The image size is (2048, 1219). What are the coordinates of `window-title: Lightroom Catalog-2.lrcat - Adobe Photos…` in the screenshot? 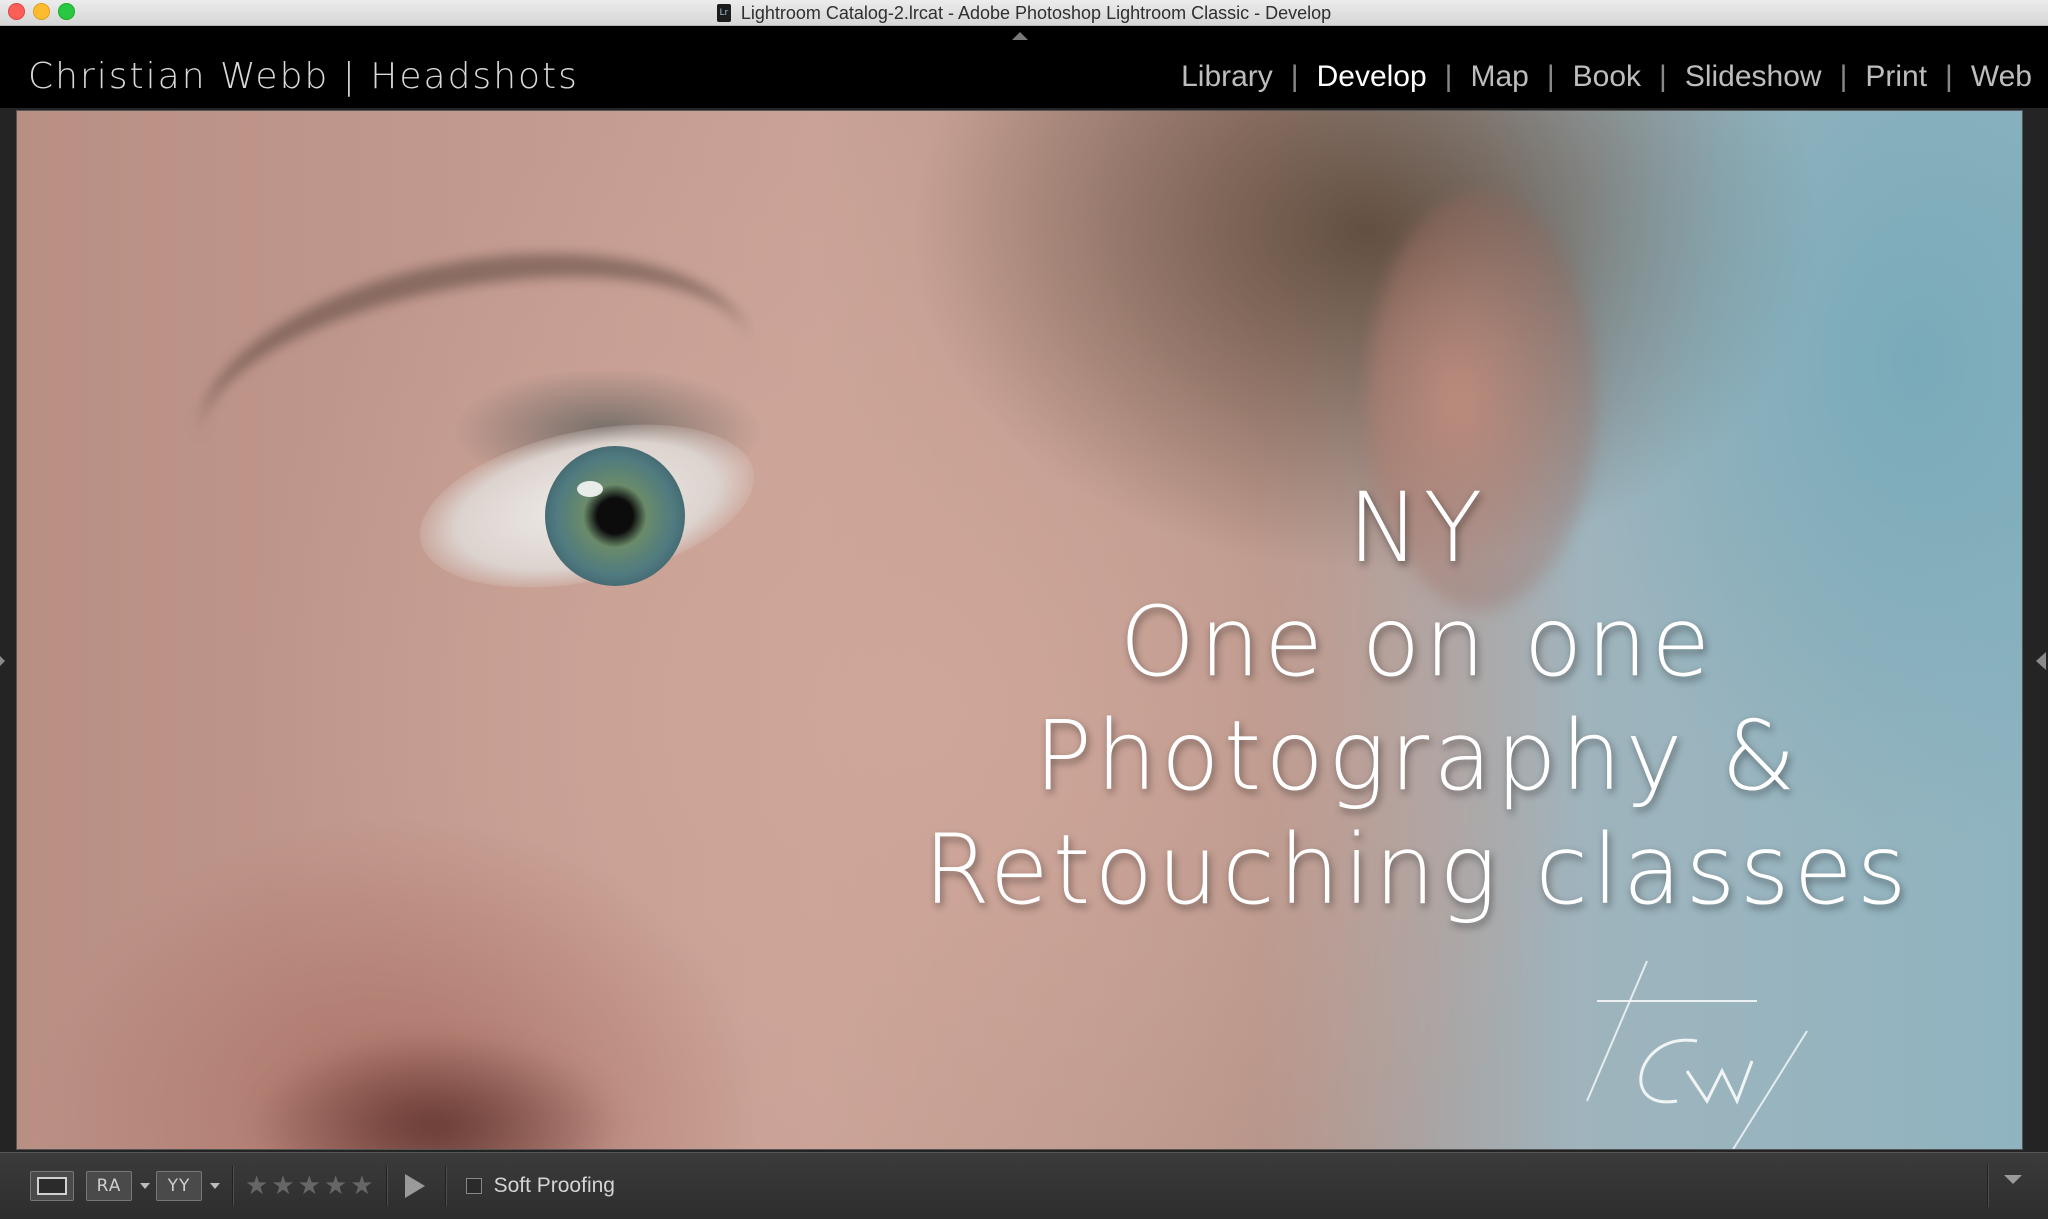 It's located at (1036, 12).